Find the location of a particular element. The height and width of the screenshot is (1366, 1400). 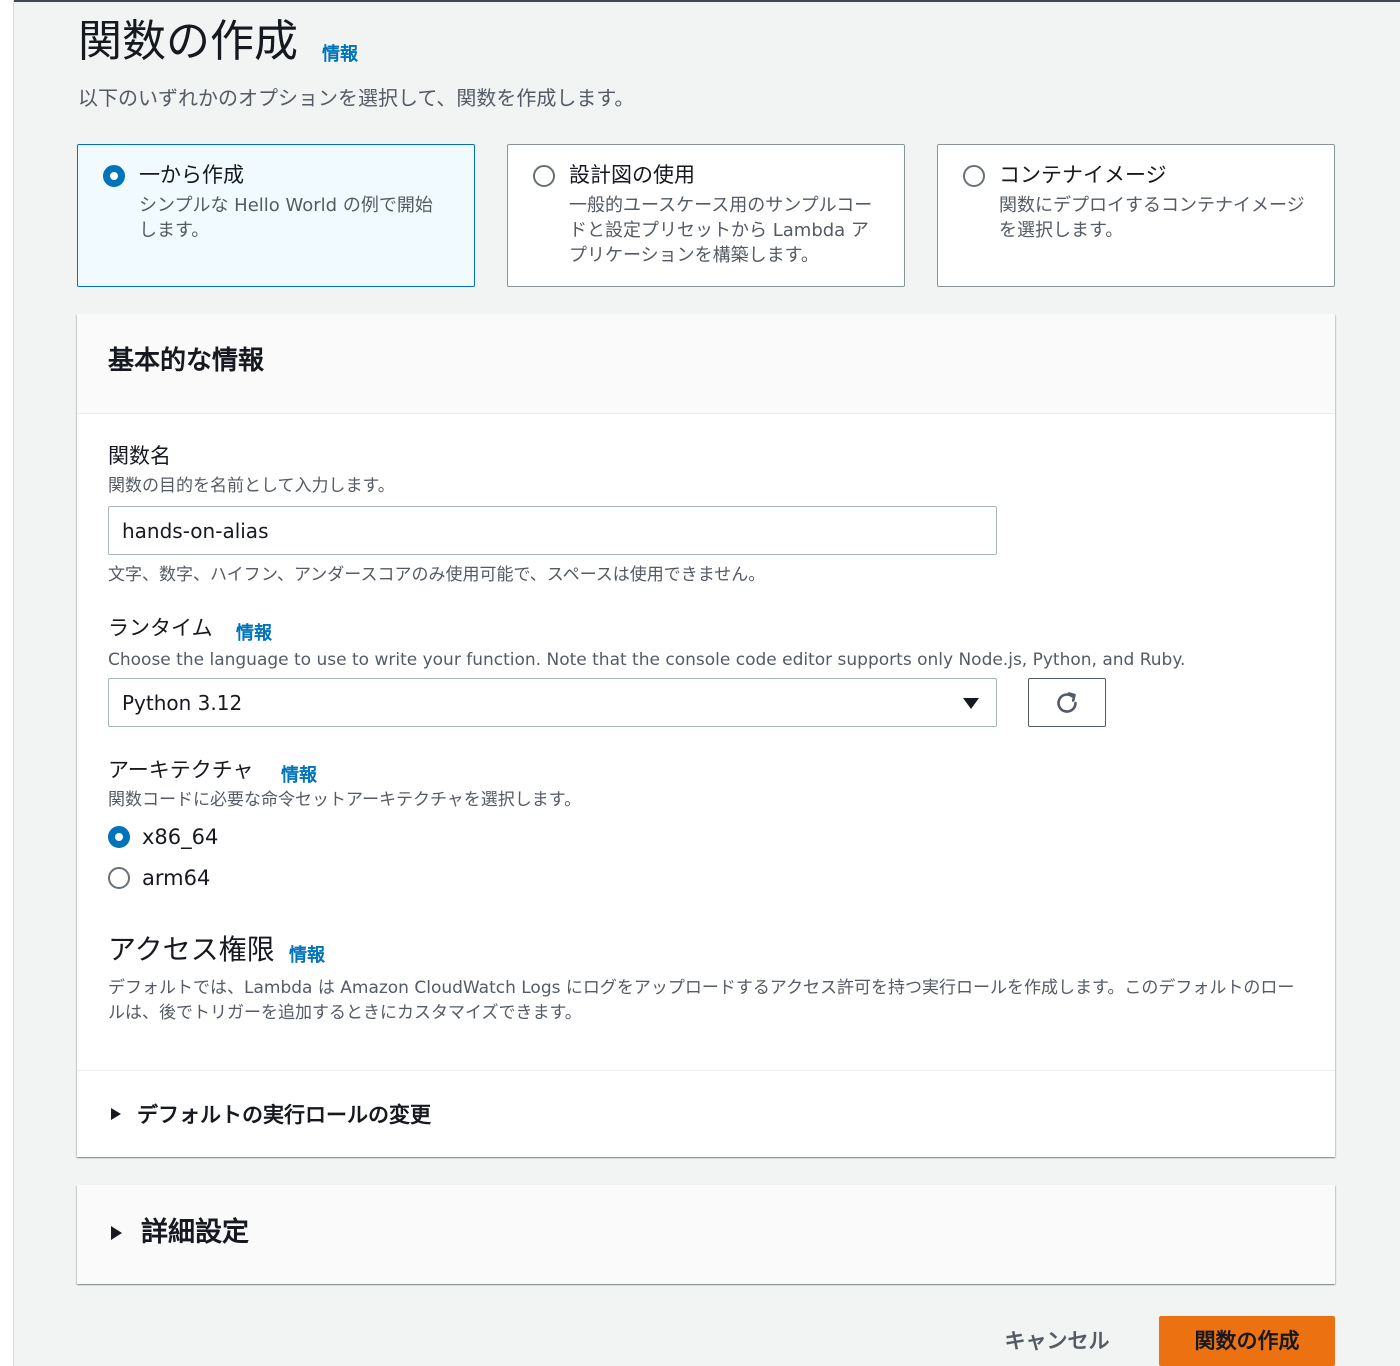

architecture-label: アーキテクチャ is located at coordinates (181, 770).